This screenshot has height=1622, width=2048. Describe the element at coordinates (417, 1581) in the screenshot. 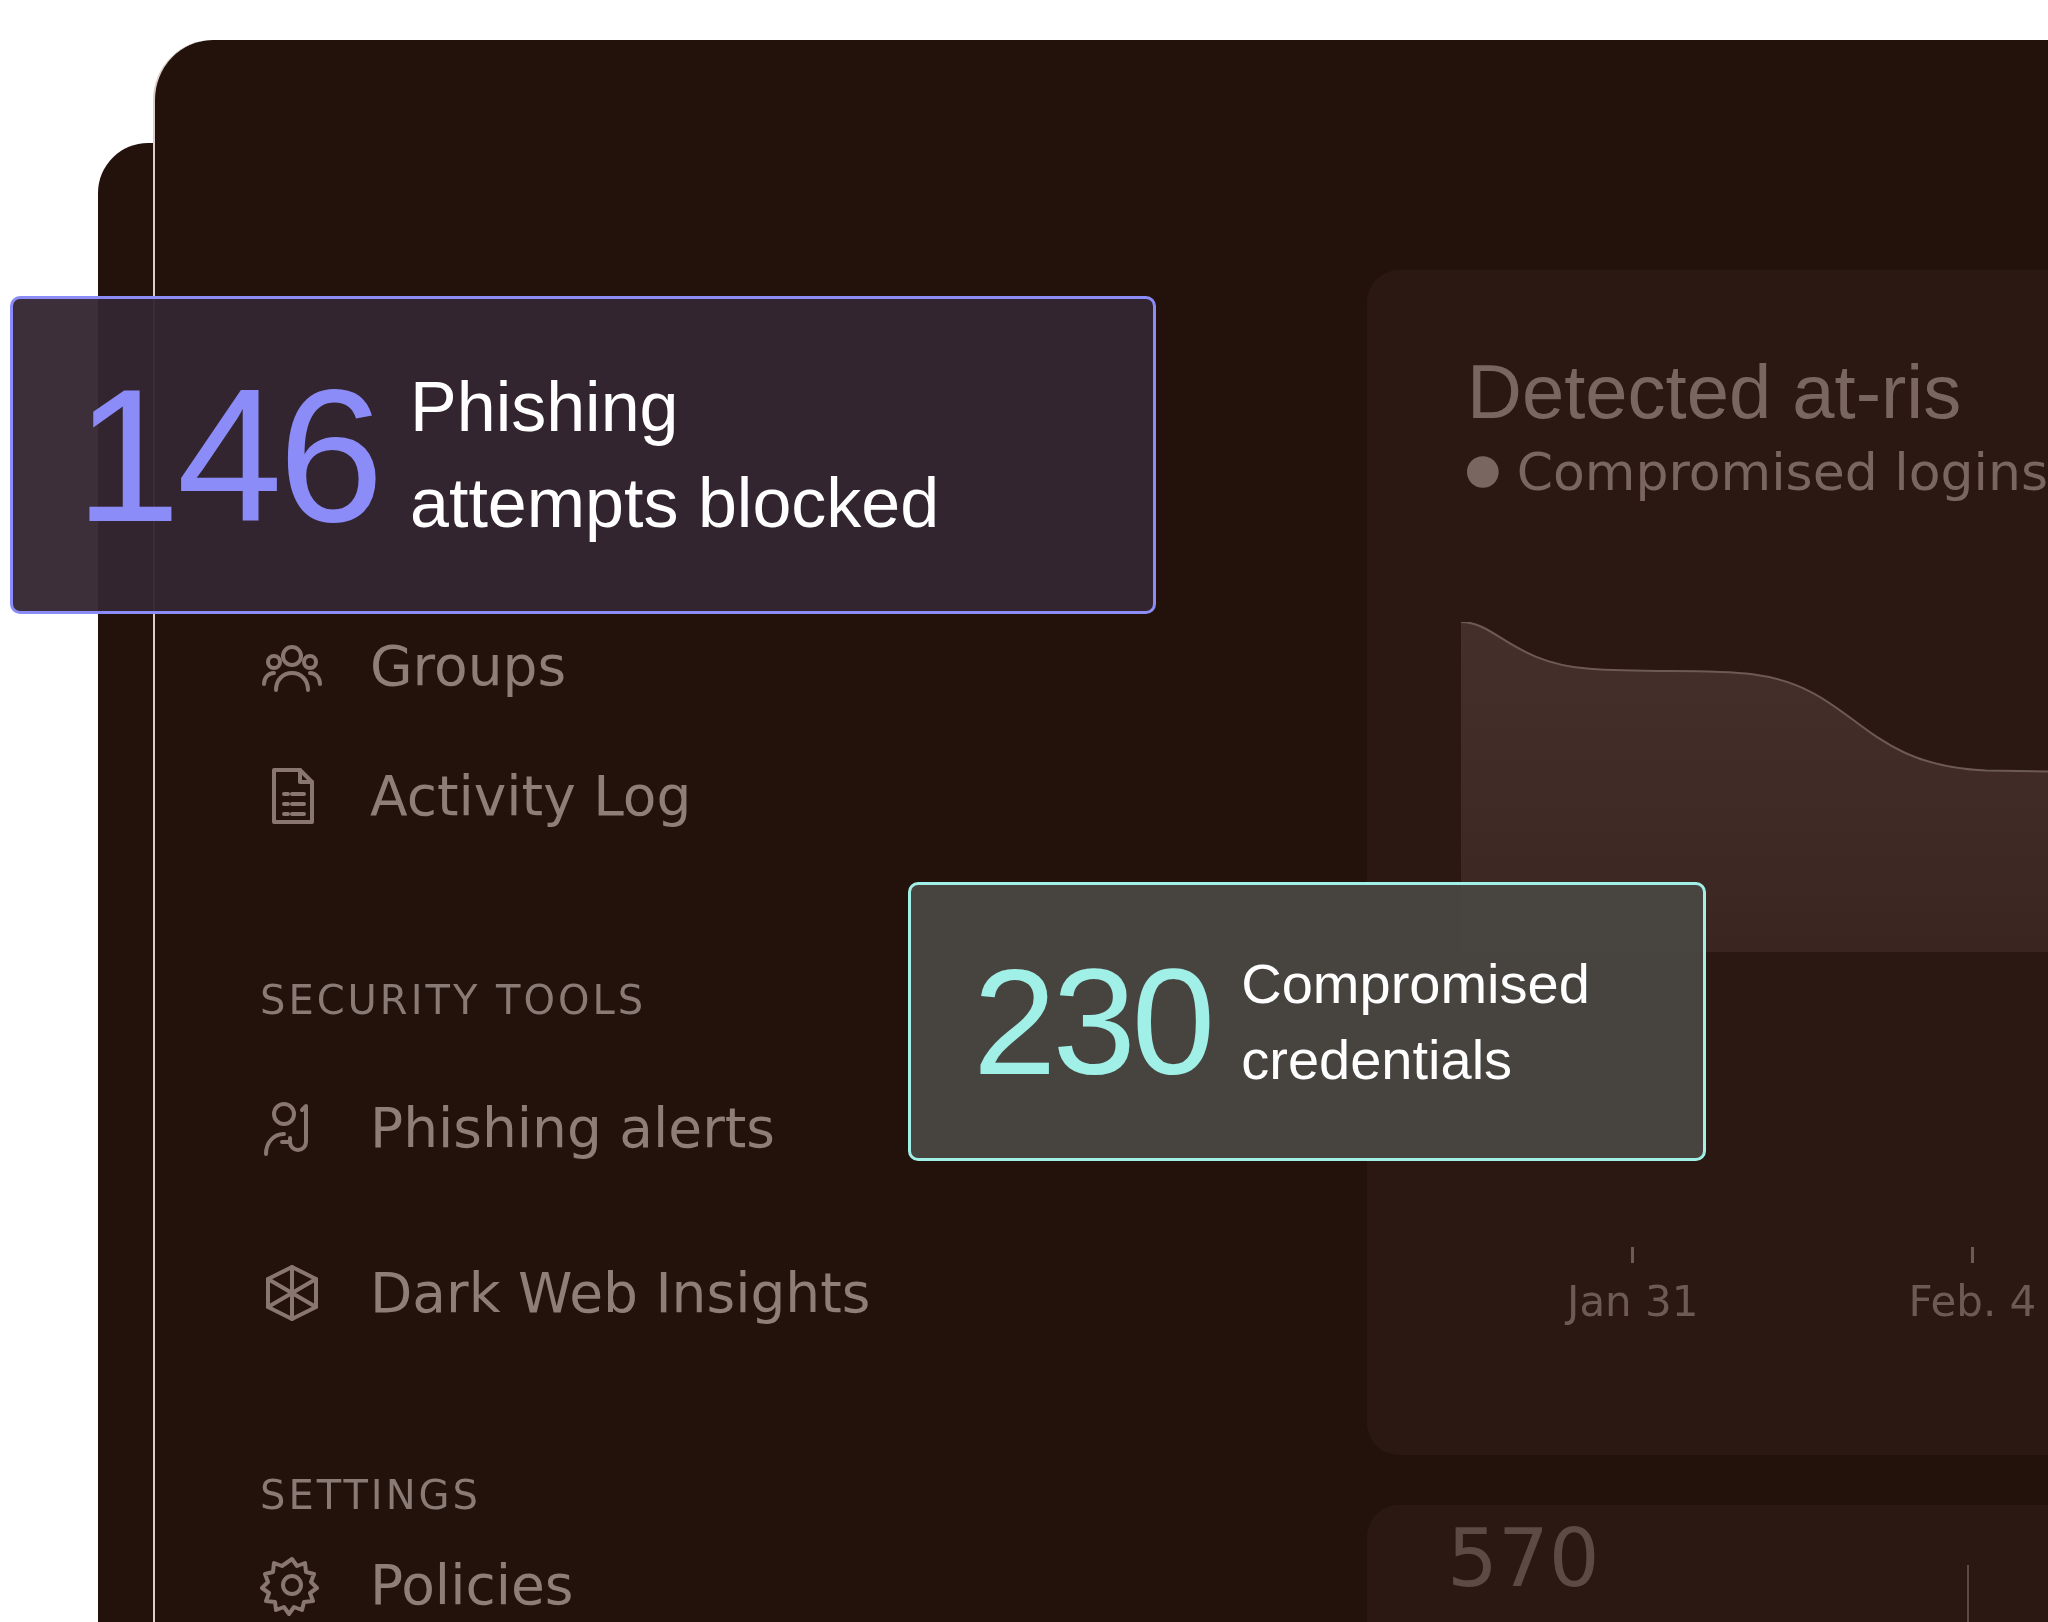

I see `nav-item: Policies` at that location.